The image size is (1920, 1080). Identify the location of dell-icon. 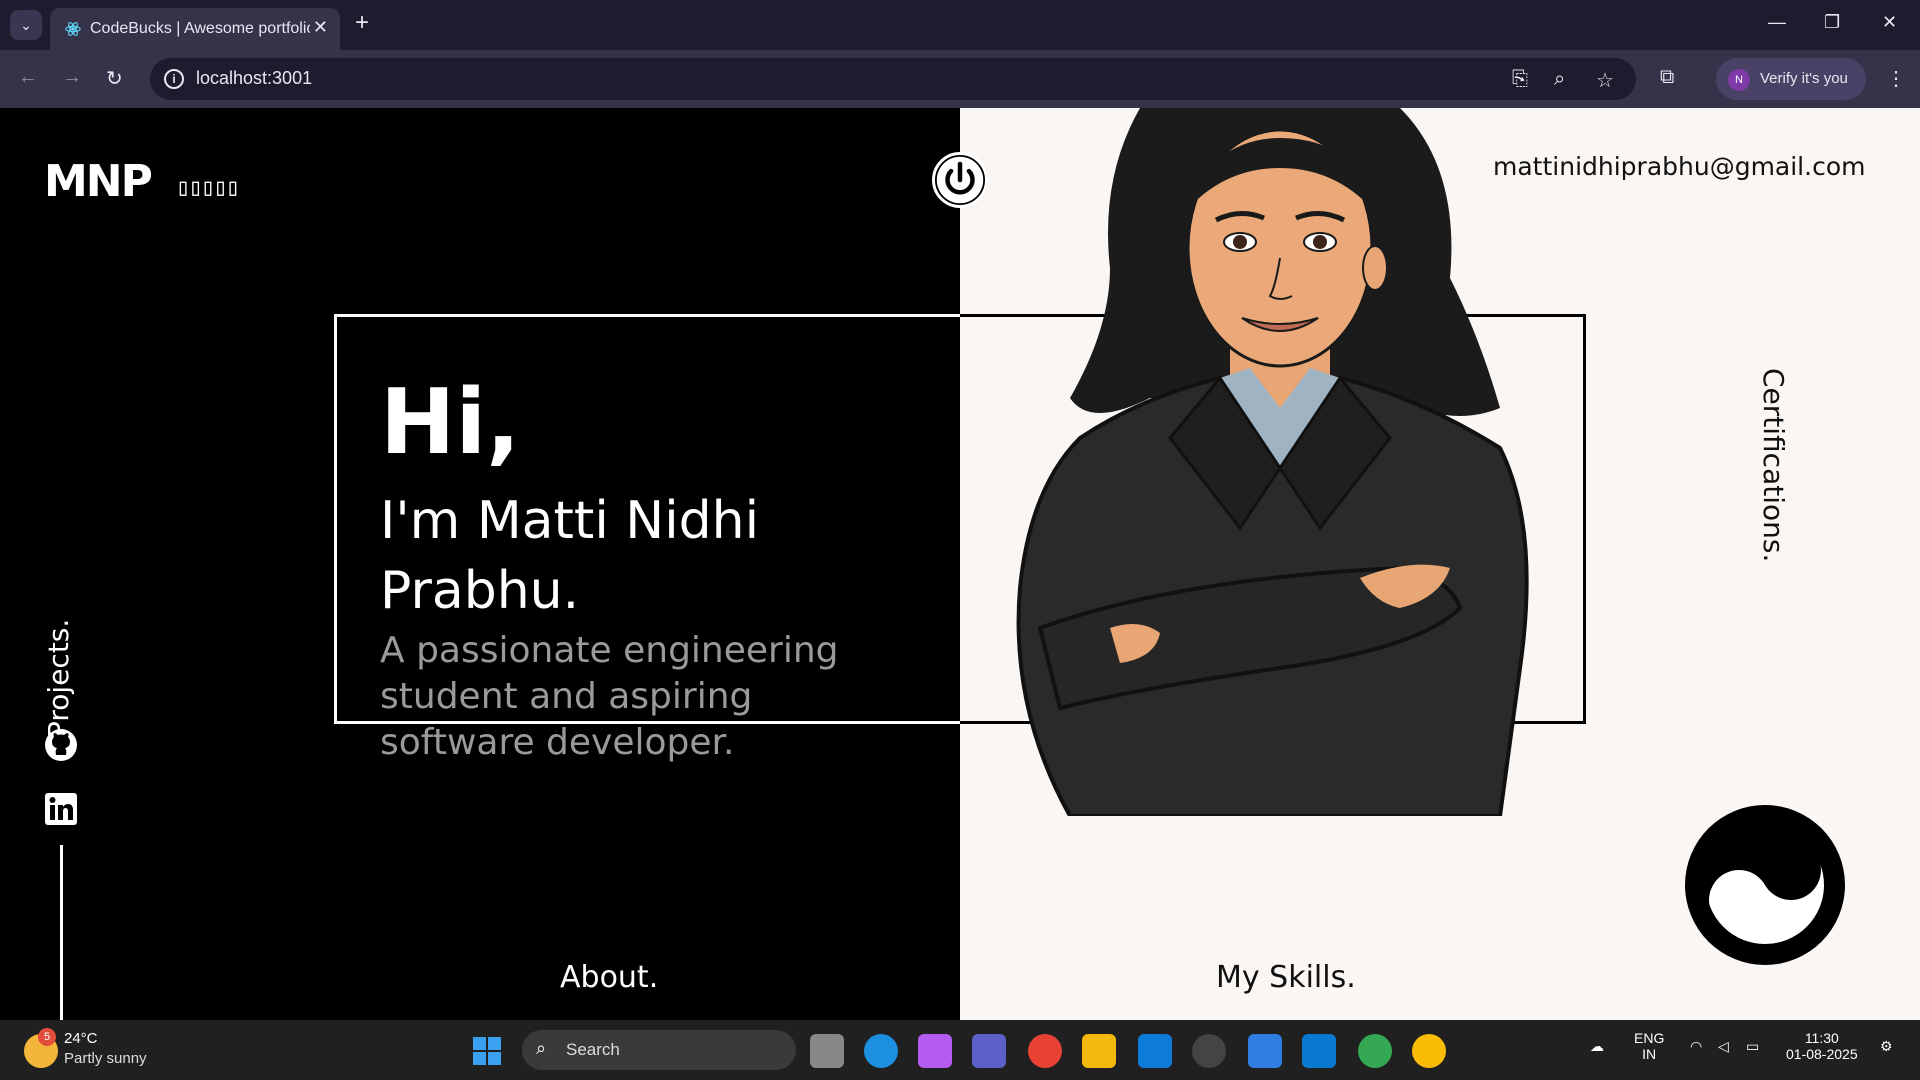
(1209, 1051).